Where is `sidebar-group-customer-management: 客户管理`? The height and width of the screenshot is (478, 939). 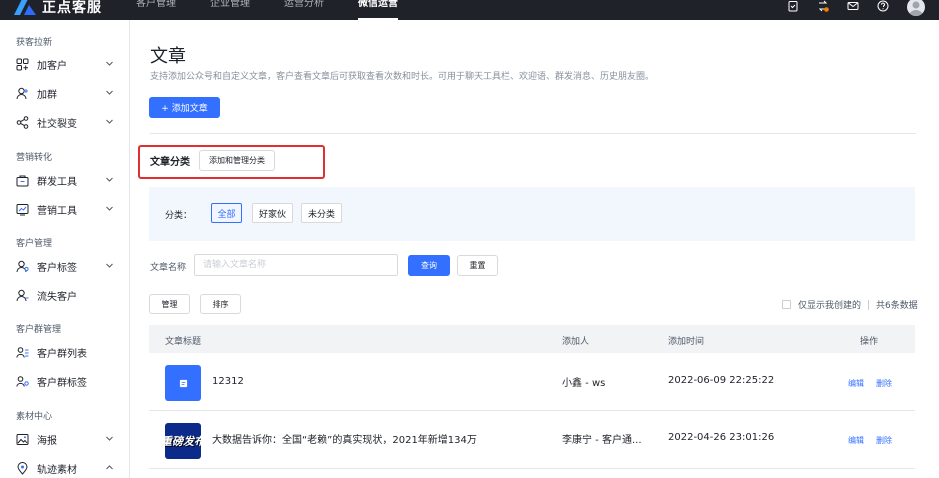
sidebar-group-customer-management: 客户管理 is located at coordinates (34, 244).